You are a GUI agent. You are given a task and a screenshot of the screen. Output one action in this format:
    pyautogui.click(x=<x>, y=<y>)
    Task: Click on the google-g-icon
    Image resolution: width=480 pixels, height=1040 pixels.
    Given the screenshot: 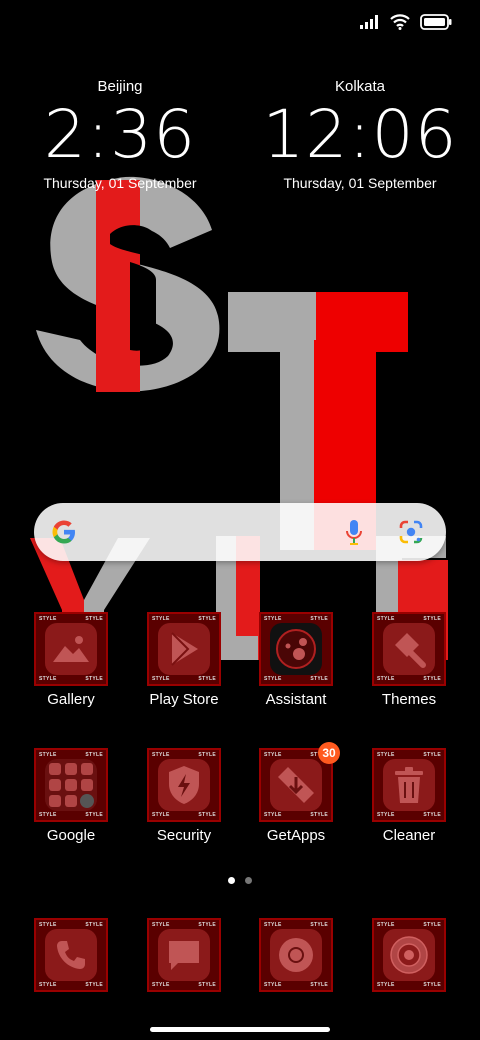 What is the action you would take?
    pyautogui.click(x=63, y=532)
    